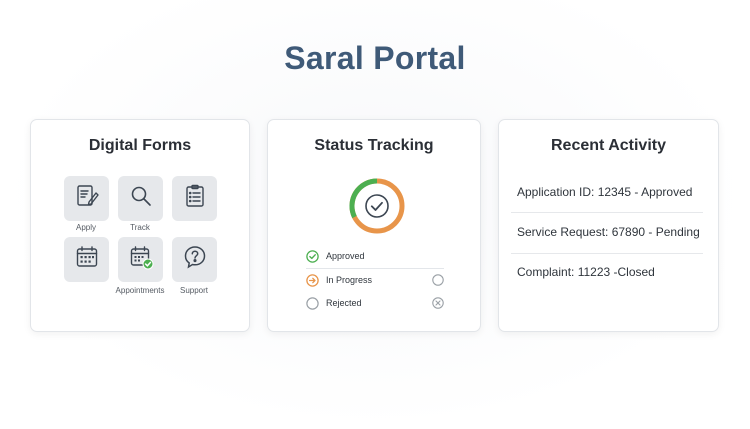  What do you see at coordinates (610, 232) in the screenshot?
I see `activity-item-service-request: Service Request: 67890 - Pending` at bounding box center [610, 232].